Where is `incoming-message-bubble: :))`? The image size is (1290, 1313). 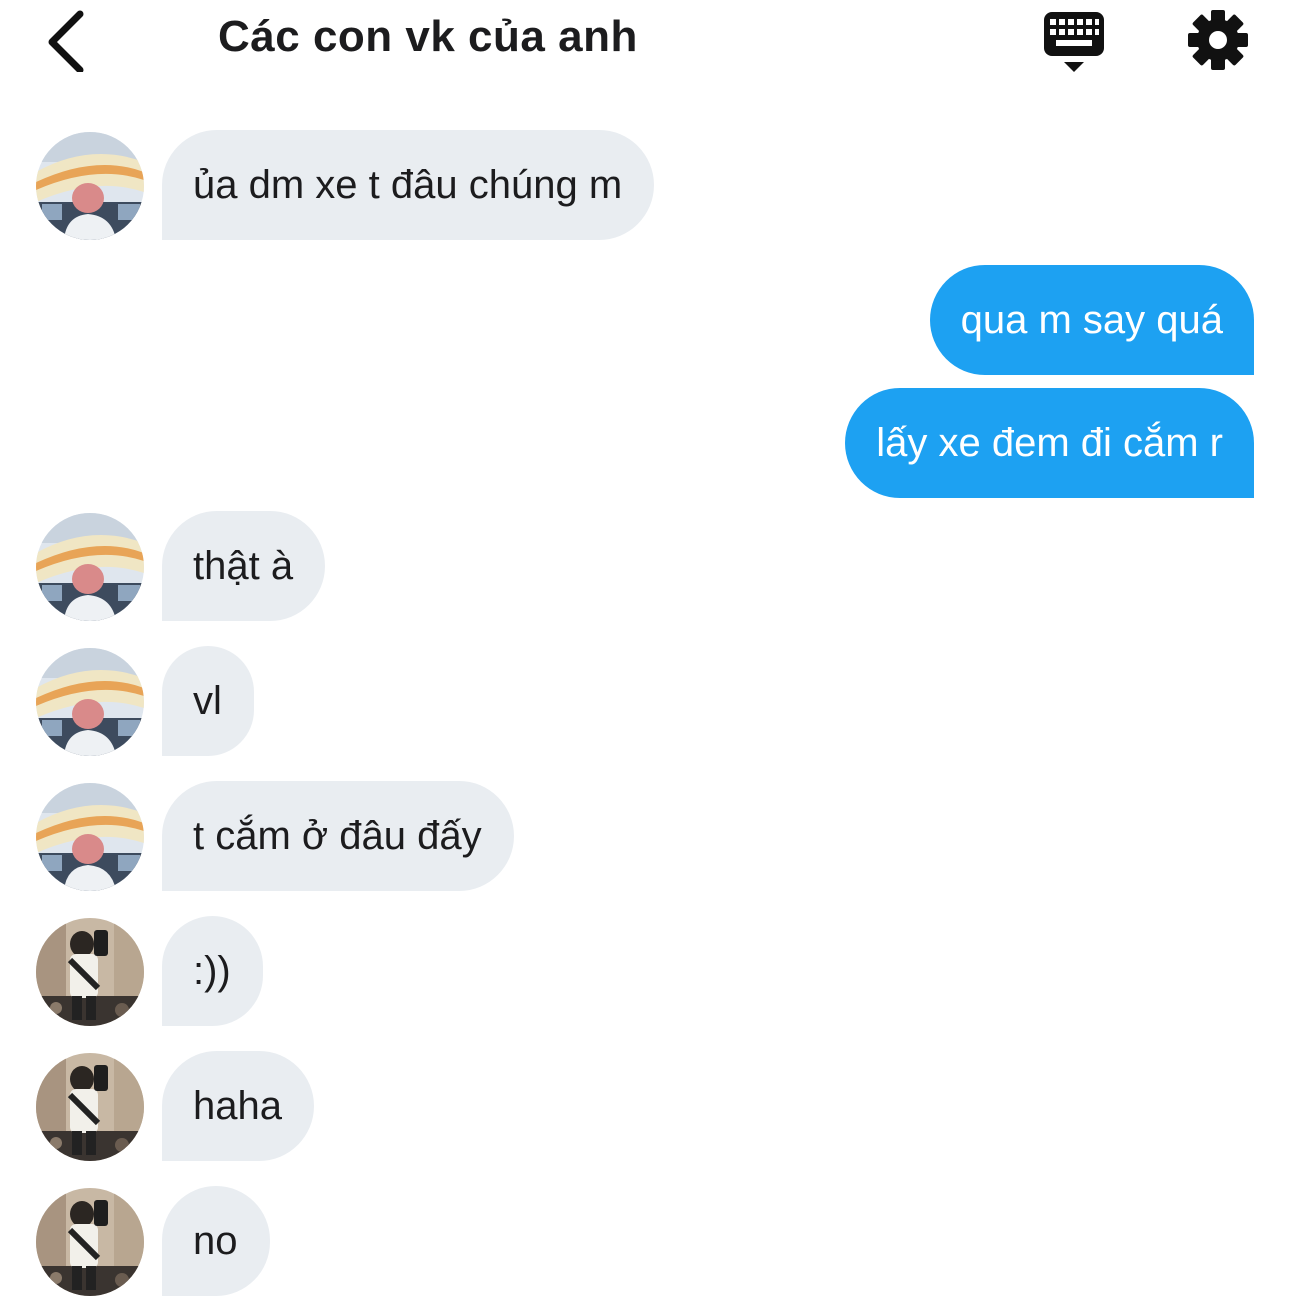 incoming-message-bubble: :)) is located at coordinates (212, 971).